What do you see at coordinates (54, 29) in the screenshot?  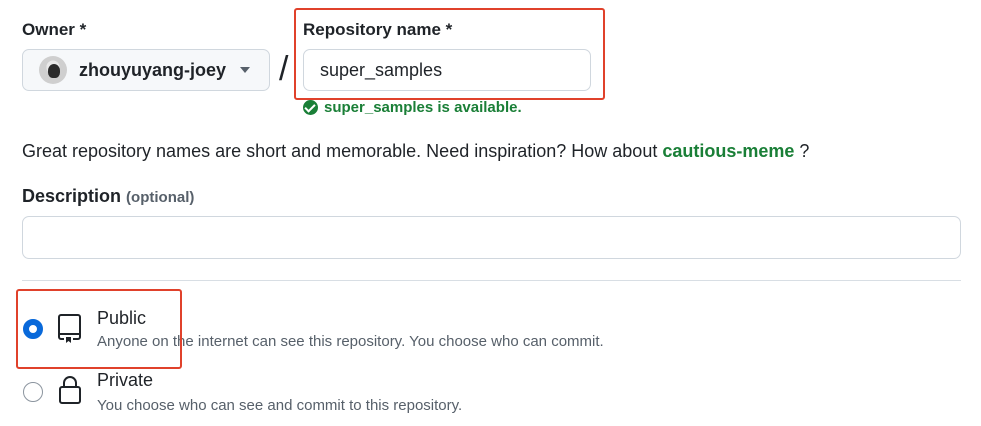 I see `owner-label: Owner *` at bounding box center [54, 29].